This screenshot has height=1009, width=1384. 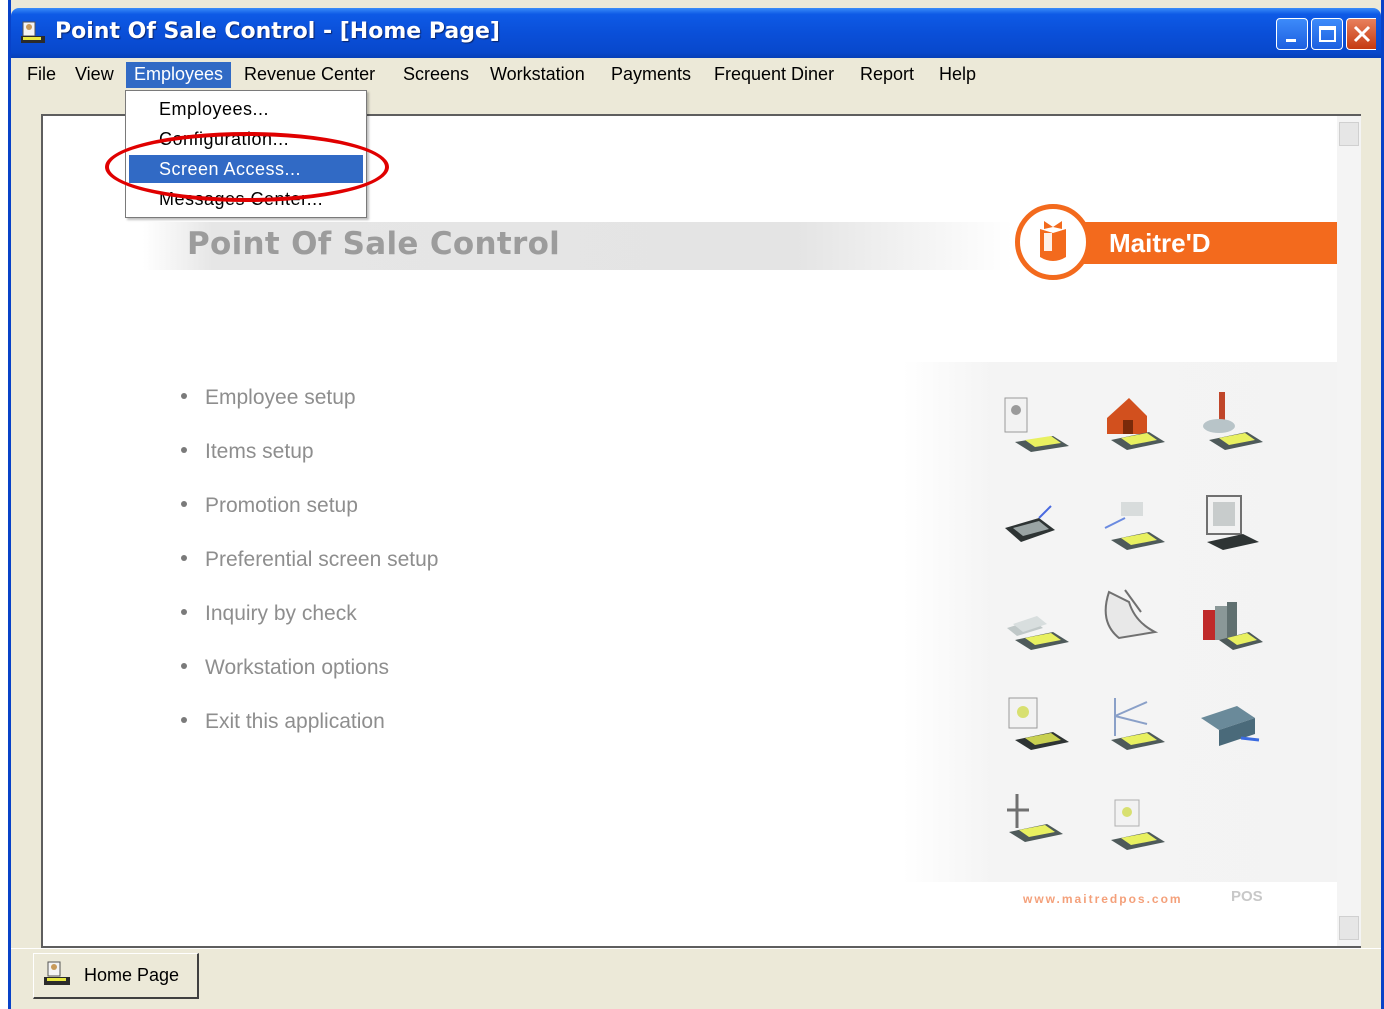 I want to click on promotion-icon, so click(x=1230, y=423).